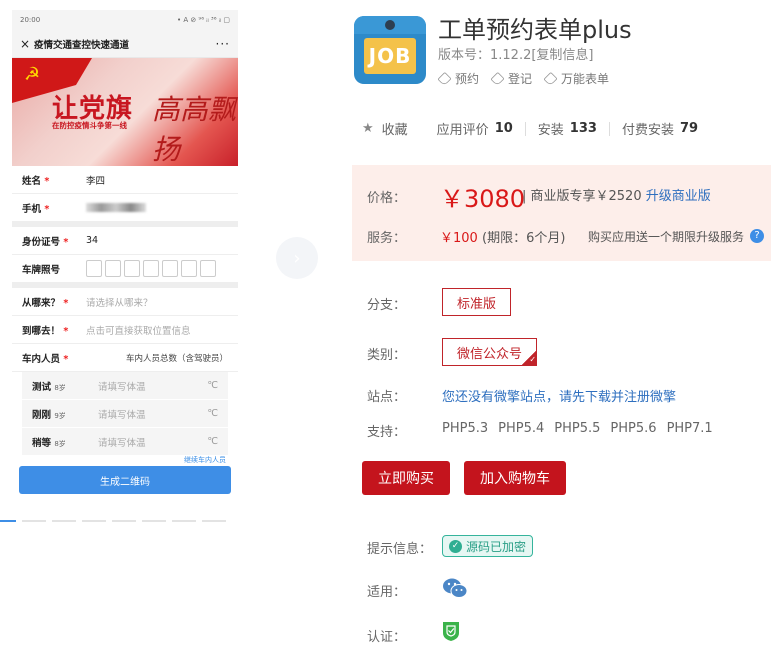 This screenshot has height=659, width=771. Describe the element at coordinates (222, 43) in the screenshot. I see `more-icon: ···` at that location.